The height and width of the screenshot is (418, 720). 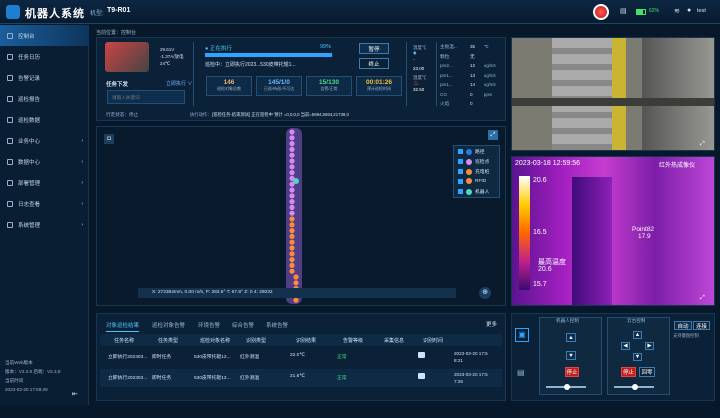 What do you see at coordinates (44, 140) in the screenshot?
I see `sidebar-item-5: 业务中心 ›` at bounding box center [44, 140].